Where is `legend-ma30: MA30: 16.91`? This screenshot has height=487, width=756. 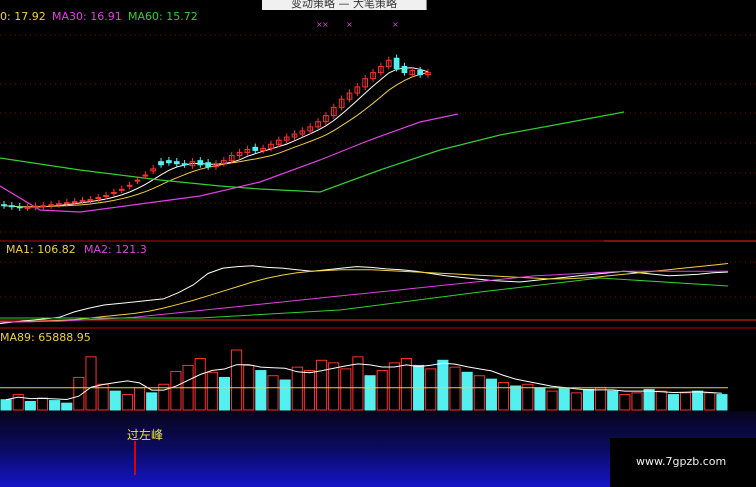 legend-ma30: MA30: 16.91 is located at coordinates (87, 16).